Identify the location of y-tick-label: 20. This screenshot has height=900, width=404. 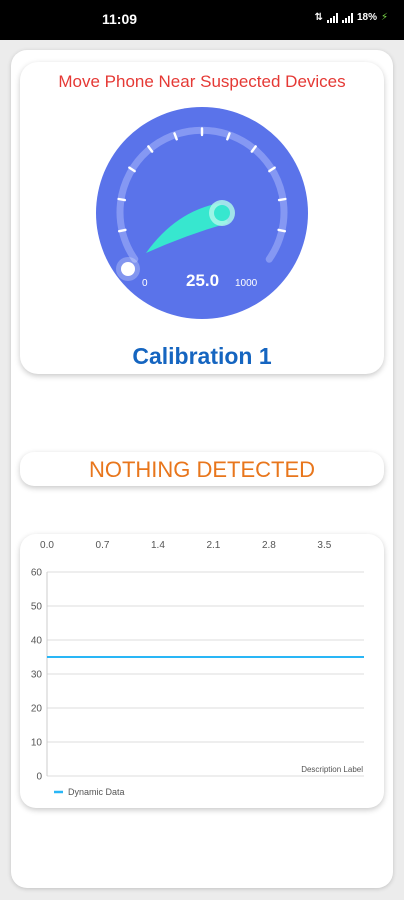
(37, 709).